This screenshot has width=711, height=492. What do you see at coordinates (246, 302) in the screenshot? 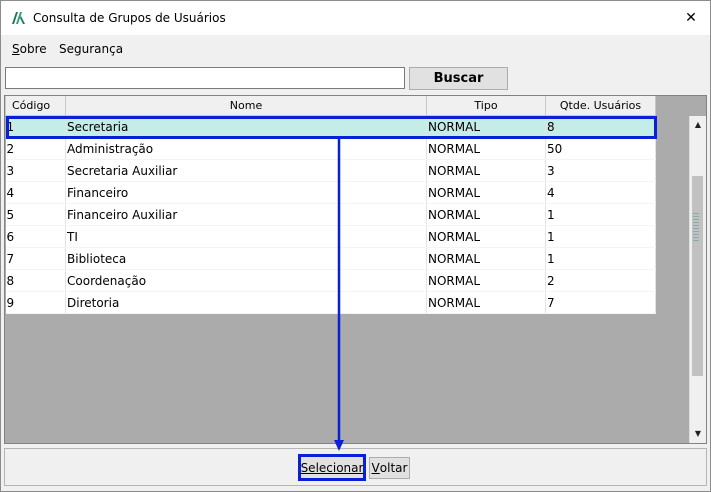
I see `cell-nome: Diretoria` at bounding box center [246, 302].